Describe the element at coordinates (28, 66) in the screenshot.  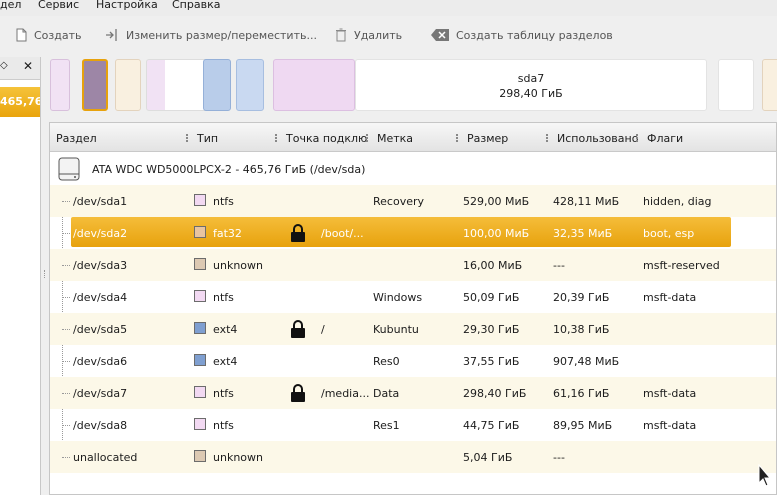
I see `close-icon: ✕` at that location.